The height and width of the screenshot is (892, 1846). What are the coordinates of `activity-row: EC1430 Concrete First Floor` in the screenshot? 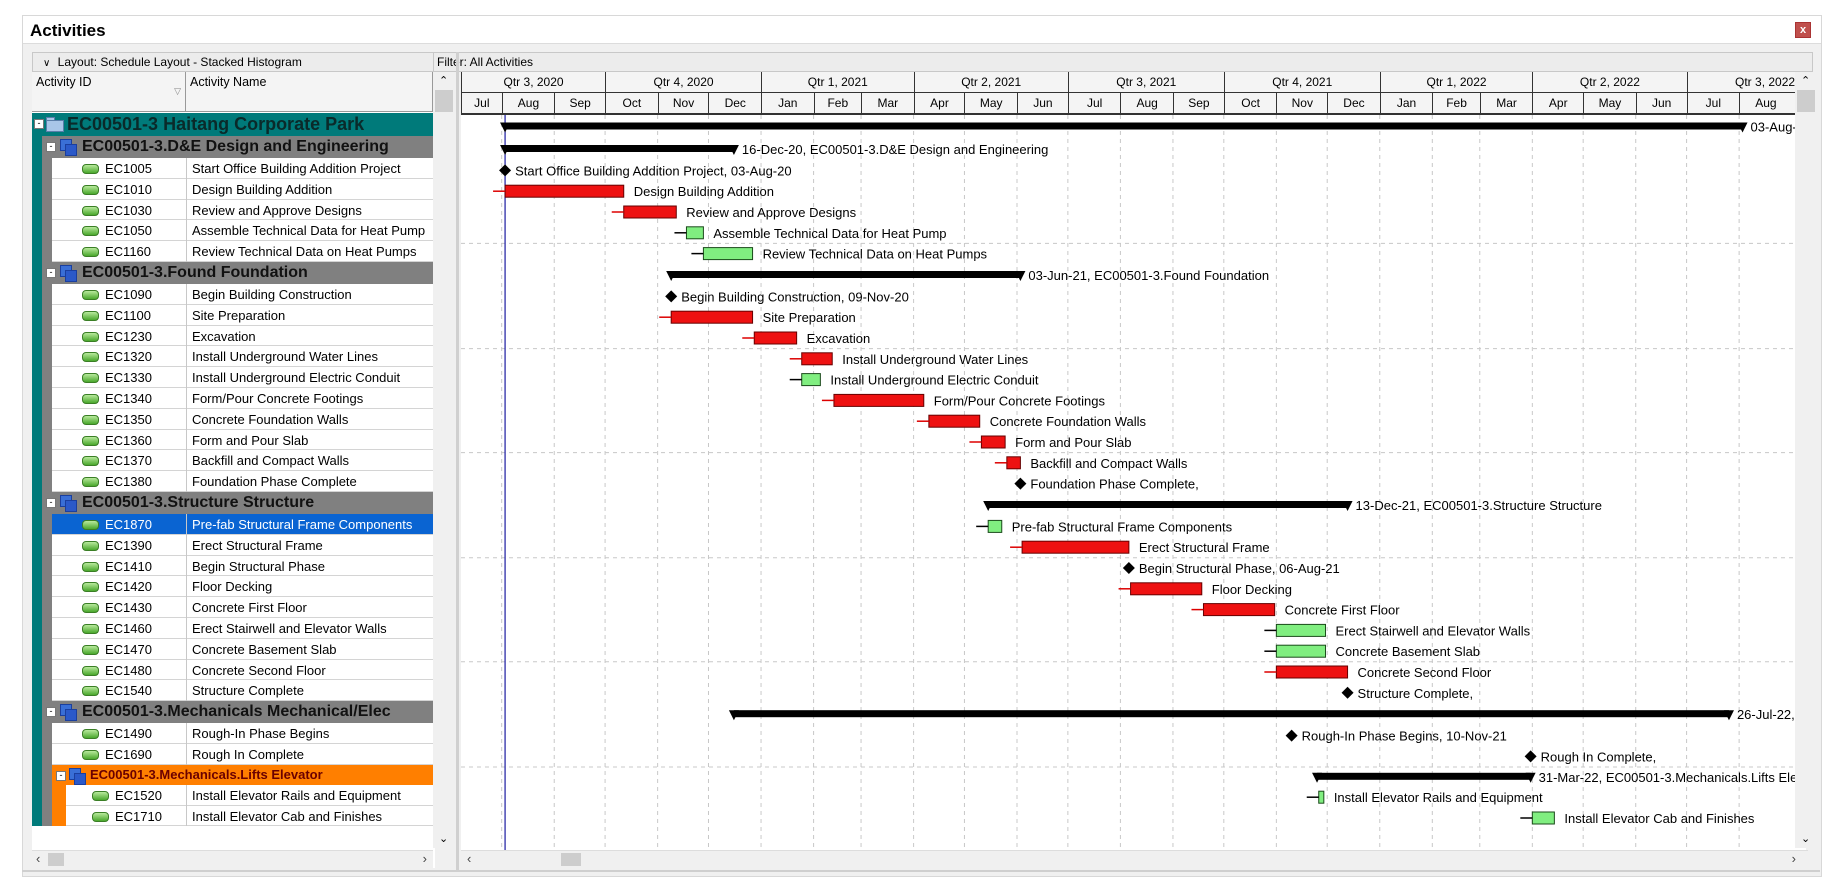 It's located at (232, 607).